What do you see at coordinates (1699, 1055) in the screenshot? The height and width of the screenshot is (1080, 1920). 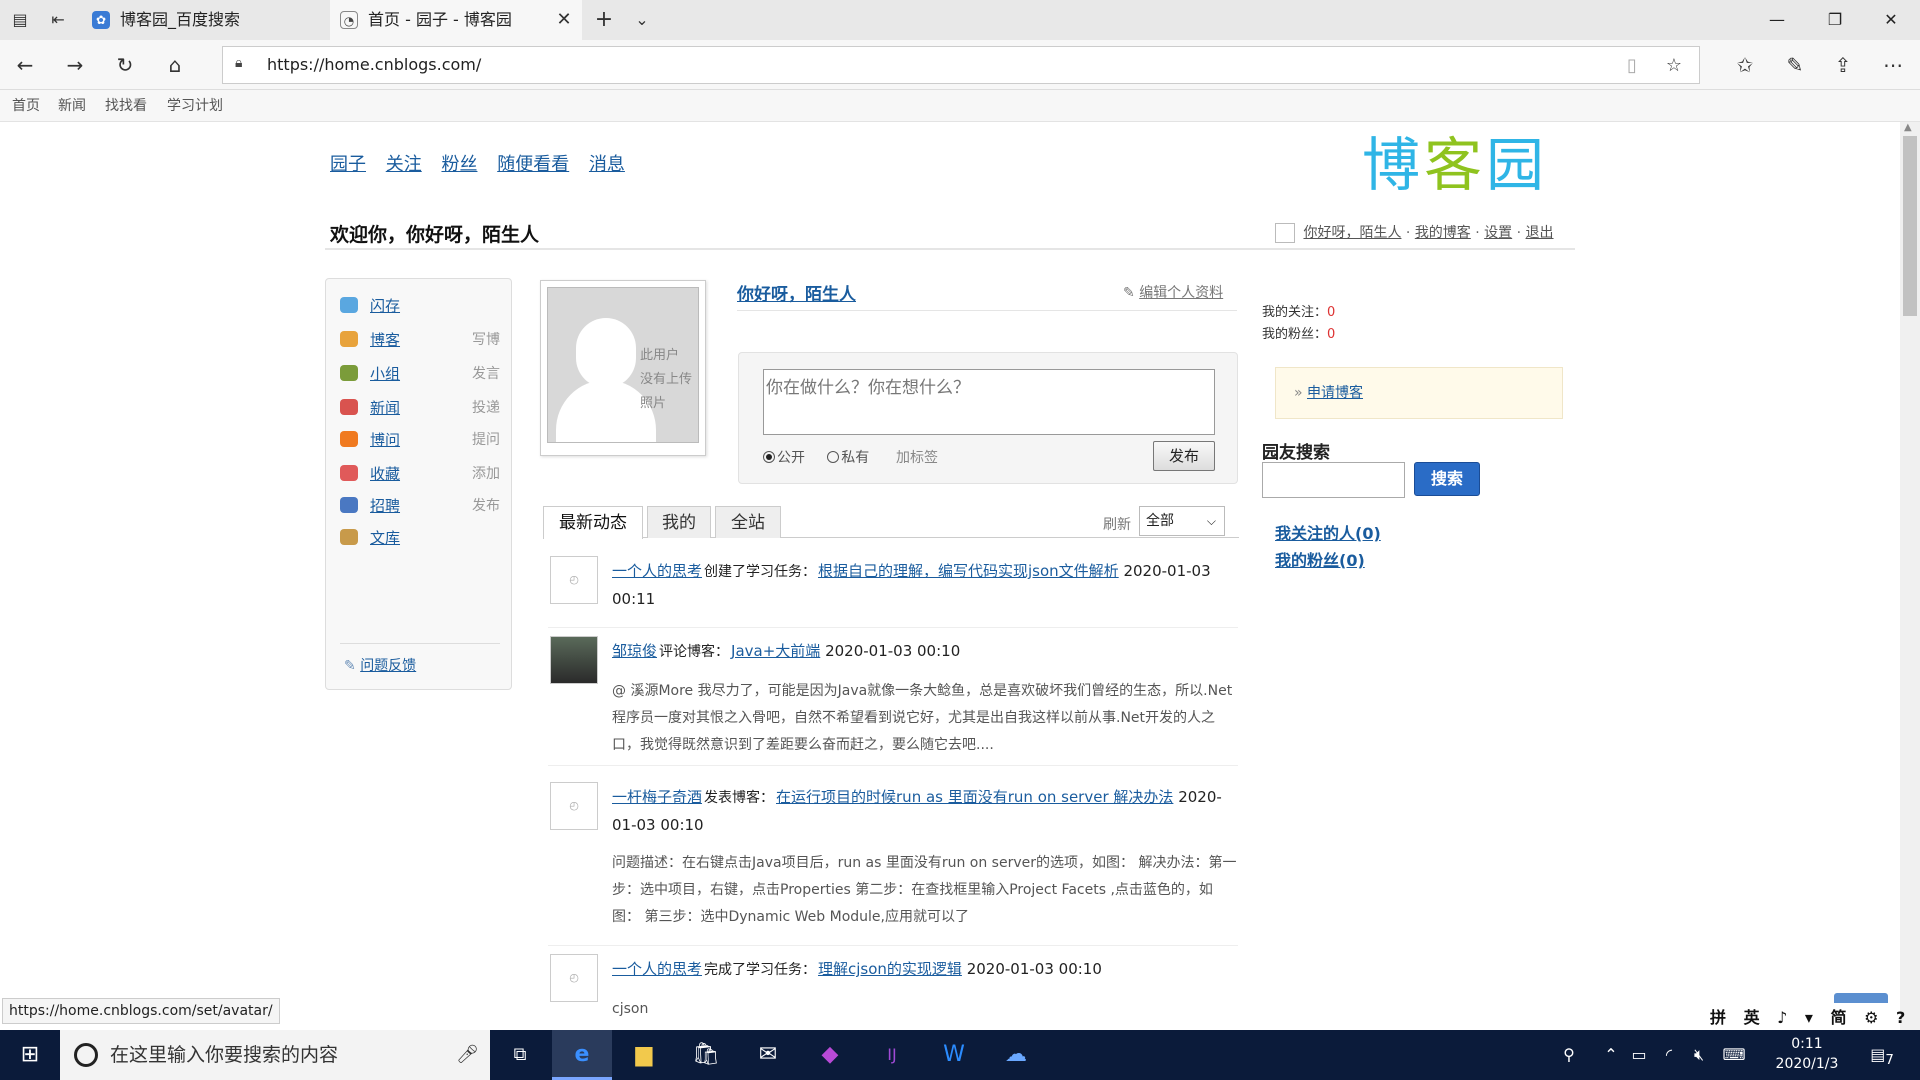 I see `volume-muted-icon: 🔇︎` at bounding box center [1699, 1055].